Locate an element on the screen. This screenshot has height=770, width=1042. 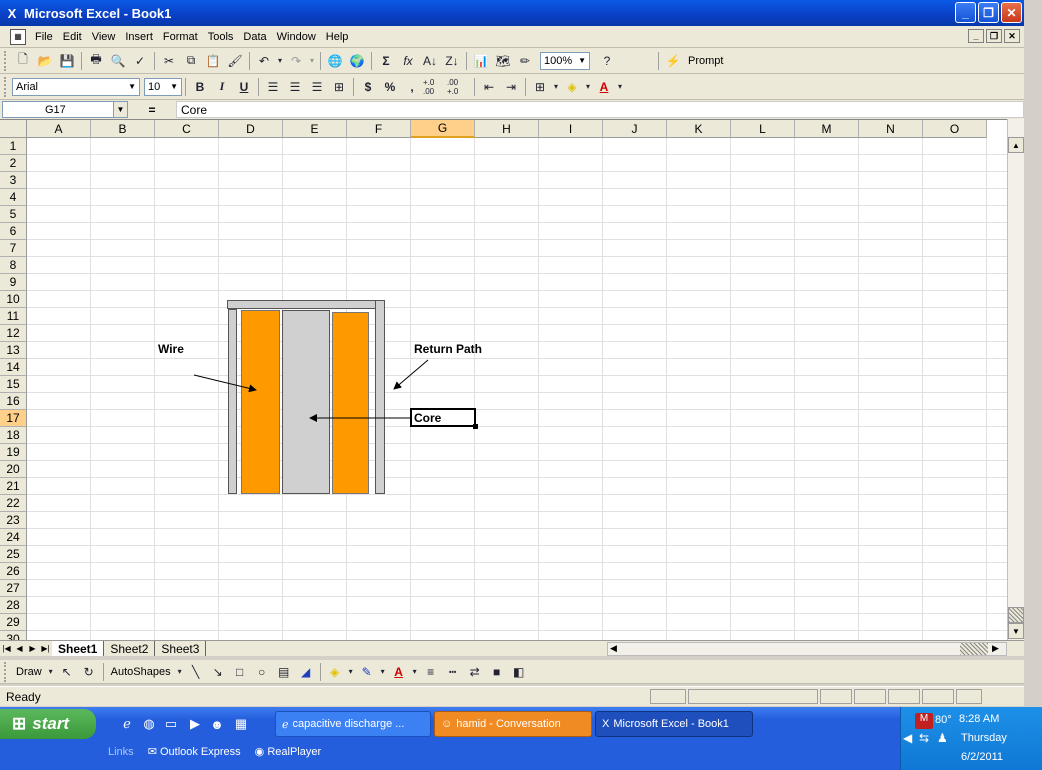
link-outlook-express: ✉ Outlook Express is located at coordinates (194, 751).